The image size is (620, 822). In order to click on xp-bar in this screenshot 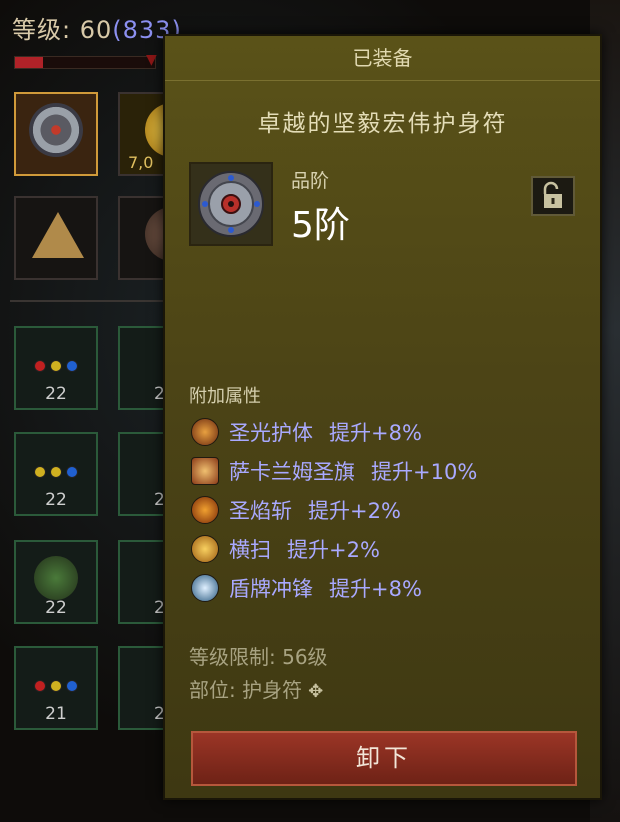, I will do `click(85, 62)`.